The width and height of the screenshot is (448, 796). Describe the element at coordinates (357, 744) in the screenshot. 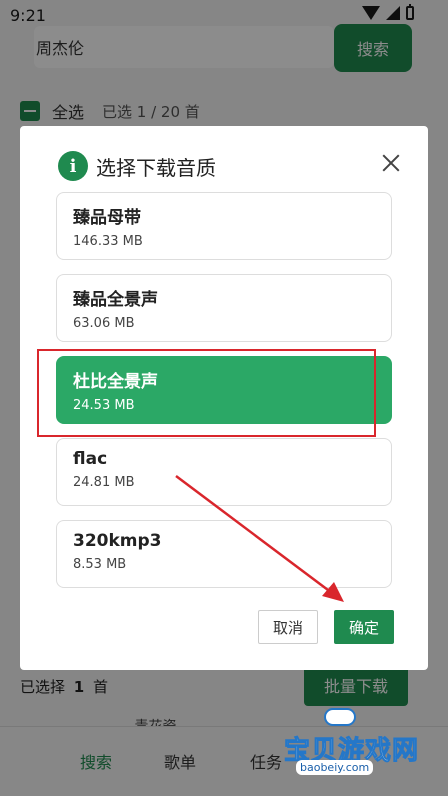

I see `watermark-logo: 宝贝游戏网 baobeiy.com` at that location.